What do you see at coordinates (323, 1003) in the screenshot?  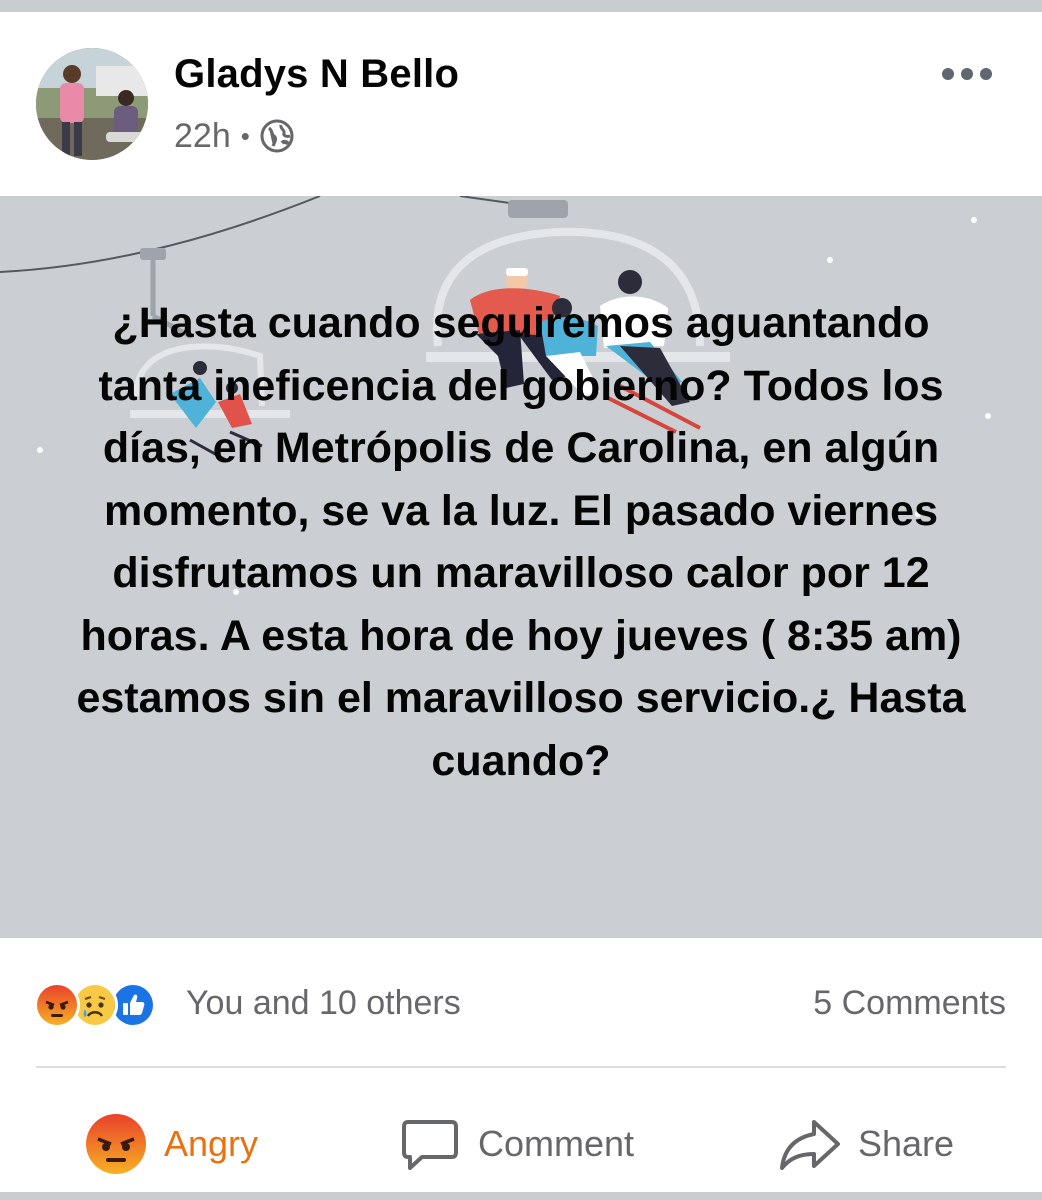 I see `reaction-summary-text: You and 10 others` at bounding box center [323, 1003].